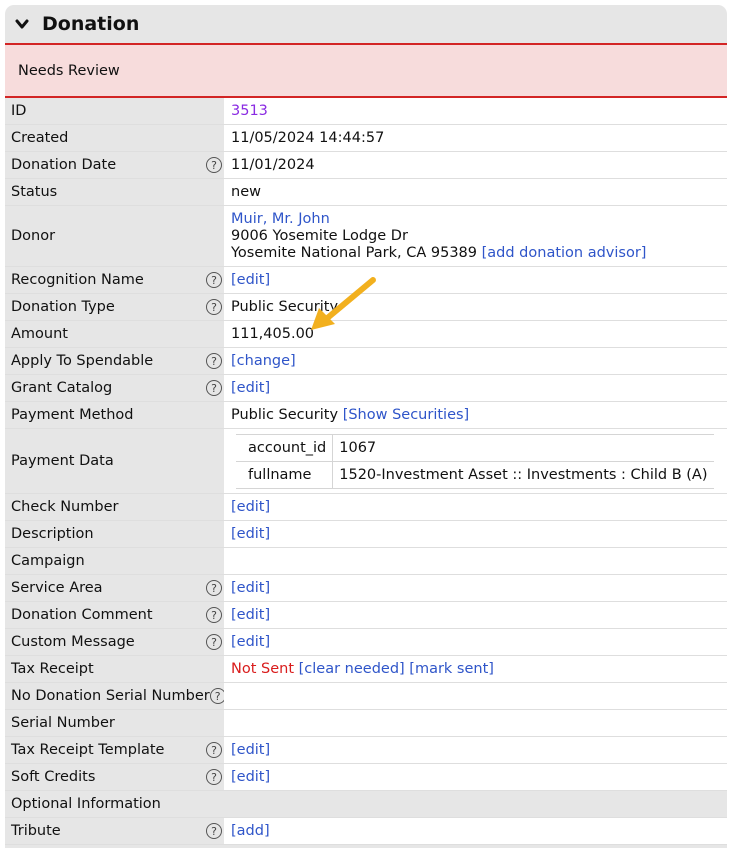 The width and height of the screenshot is (730, 848). I want to click on label-check-number: Check Number, so click(114, 507).